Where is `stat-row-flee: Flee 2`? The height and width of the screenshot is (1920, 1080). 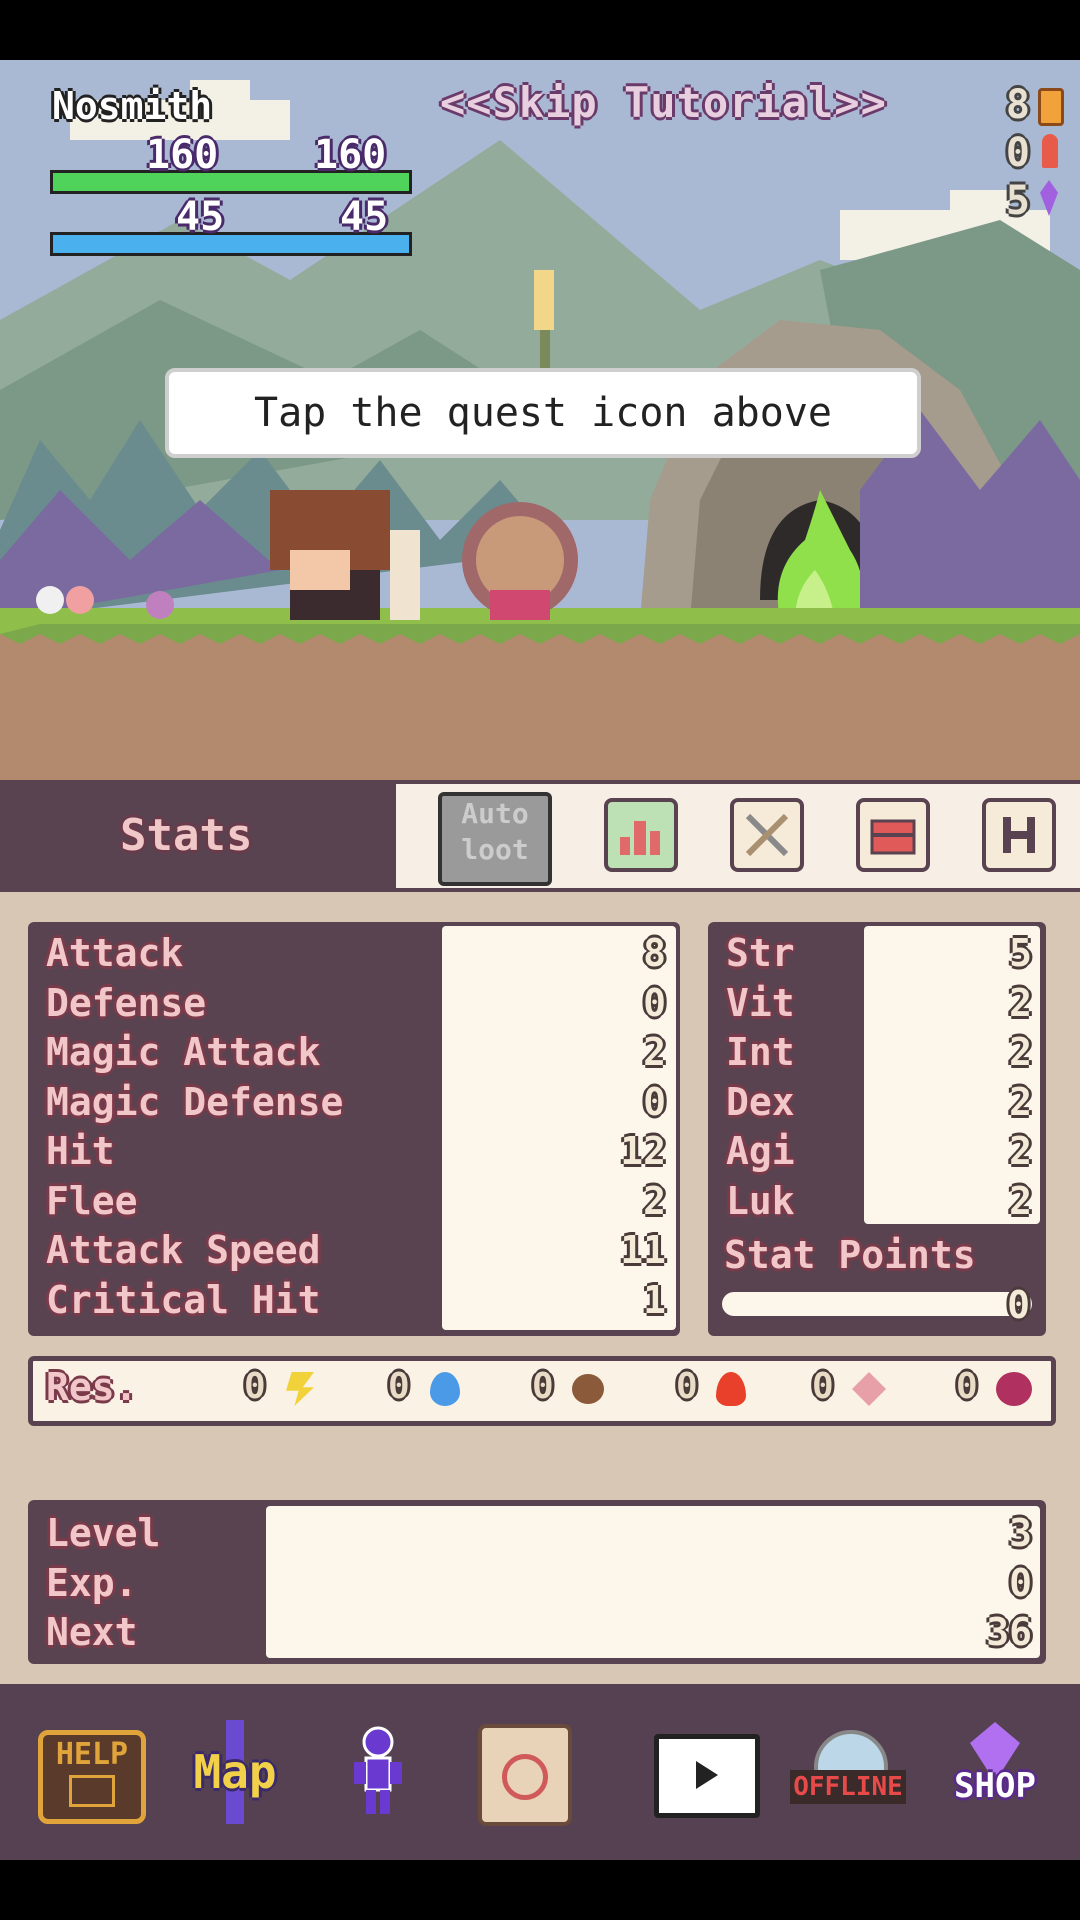 stat-row-flee: Flee 2 is located at coordinates (356, 1201).